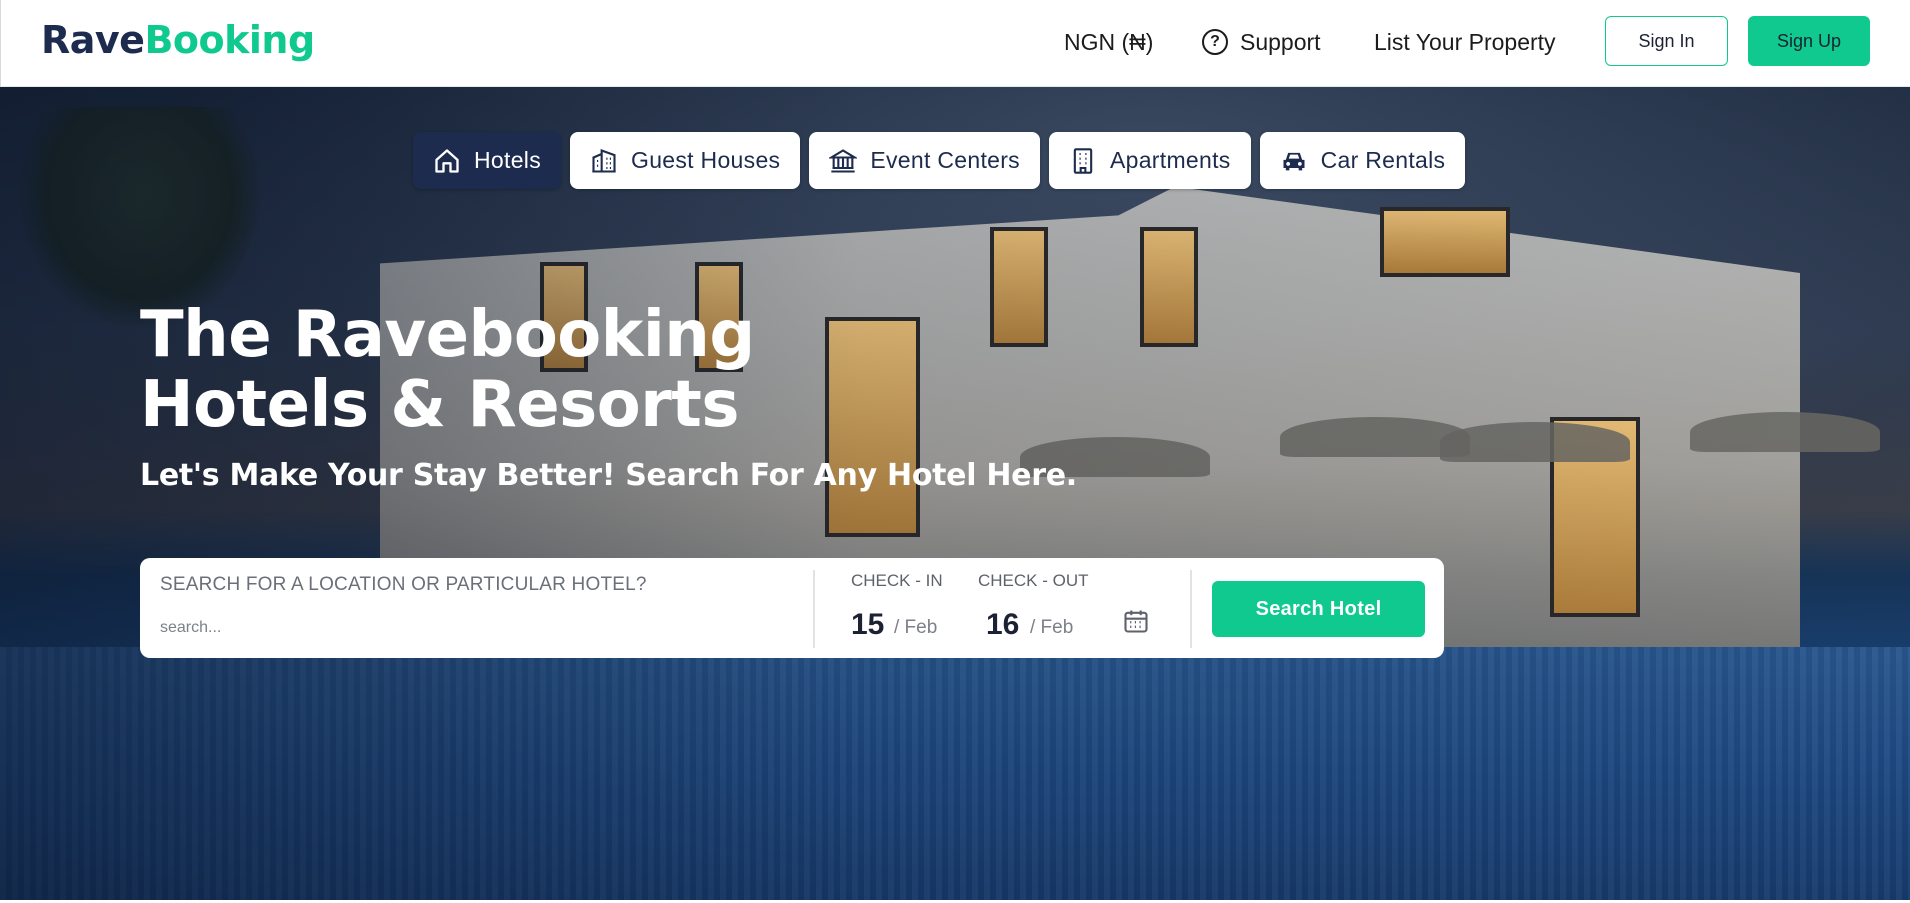 Image resolution: width=1910 pixels, height=903 pixels. I want to click on tab-car-rentals: Car Rentals, so click(1362, 160).